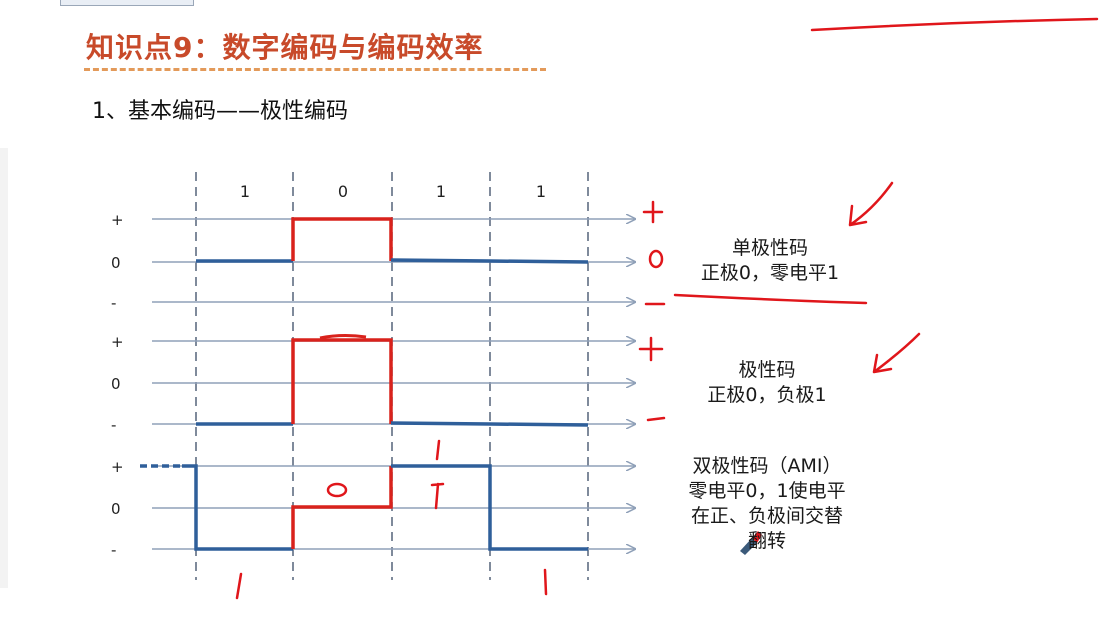 This screenshot has height=625, width=1110. I want to click on polar-rule: 正极0，负极1, so click(767, 395).